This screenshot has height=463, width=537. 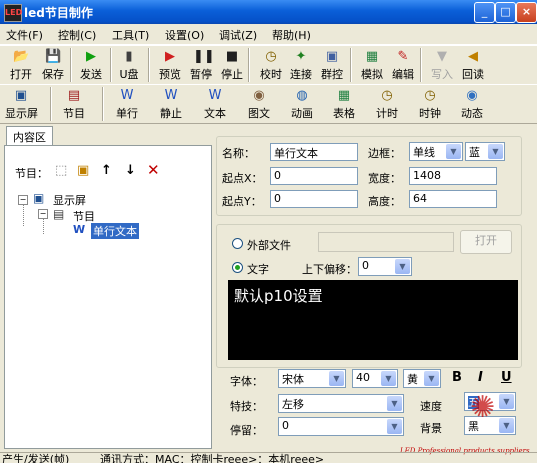 I want to click on external-file-radio, so click(x=237, y=243).